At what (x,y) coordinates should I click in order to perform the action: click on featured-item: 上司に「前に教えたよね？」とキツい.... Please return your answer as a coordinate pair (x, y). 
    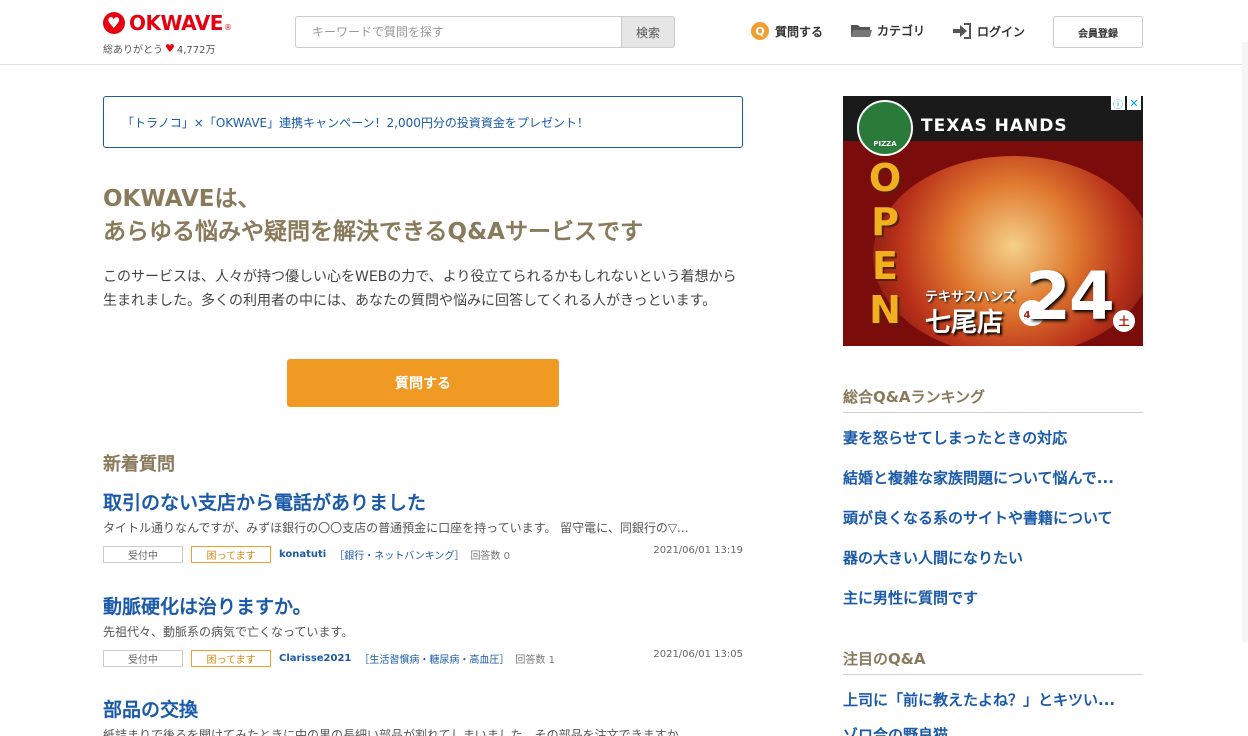
    Looking at the image, I should click on (993, 699).